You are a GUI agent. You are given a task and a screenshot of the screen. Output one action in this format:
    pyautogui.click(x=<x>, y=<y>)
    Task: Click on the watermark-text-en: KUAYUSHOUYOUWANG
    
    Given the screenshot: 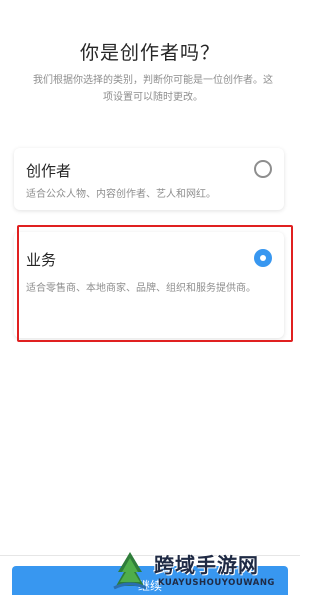 What is the action you would take?
    pyautogui.click(x=216, y=583)
    